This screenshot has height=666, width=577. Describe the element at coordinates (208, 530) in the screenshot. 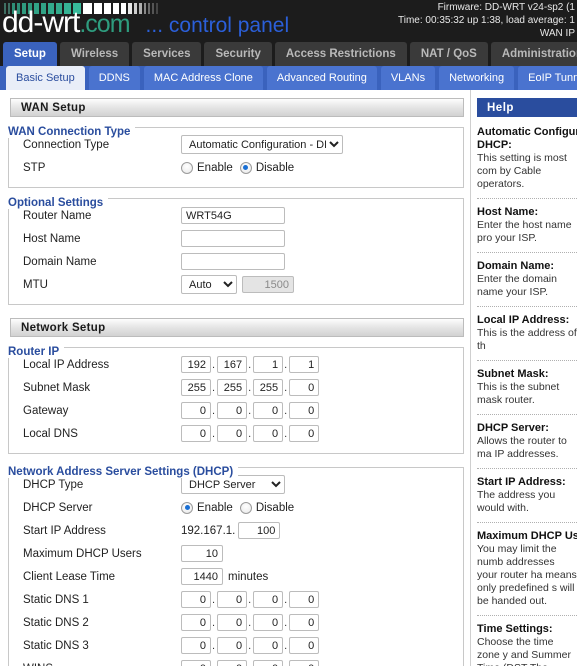

I see `start-ip-prefix: 192.167.1.` at that location.